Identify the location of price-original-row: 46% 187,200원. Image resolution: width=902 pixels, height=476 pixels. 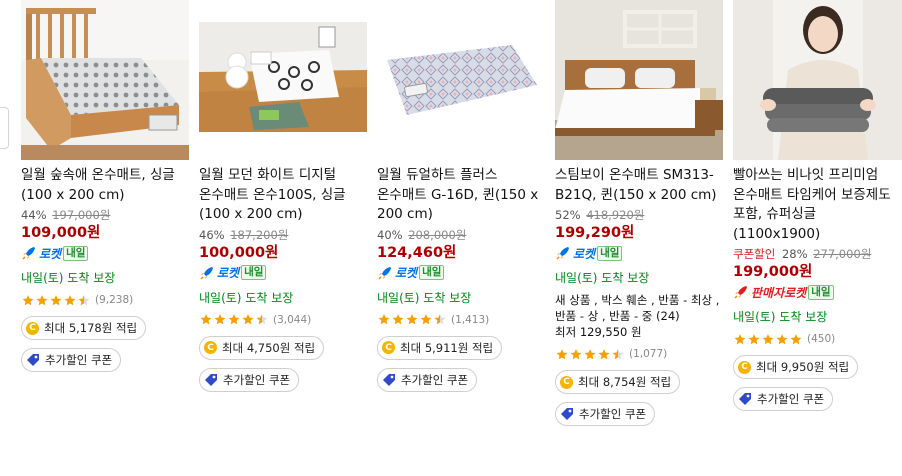
(284, 235).